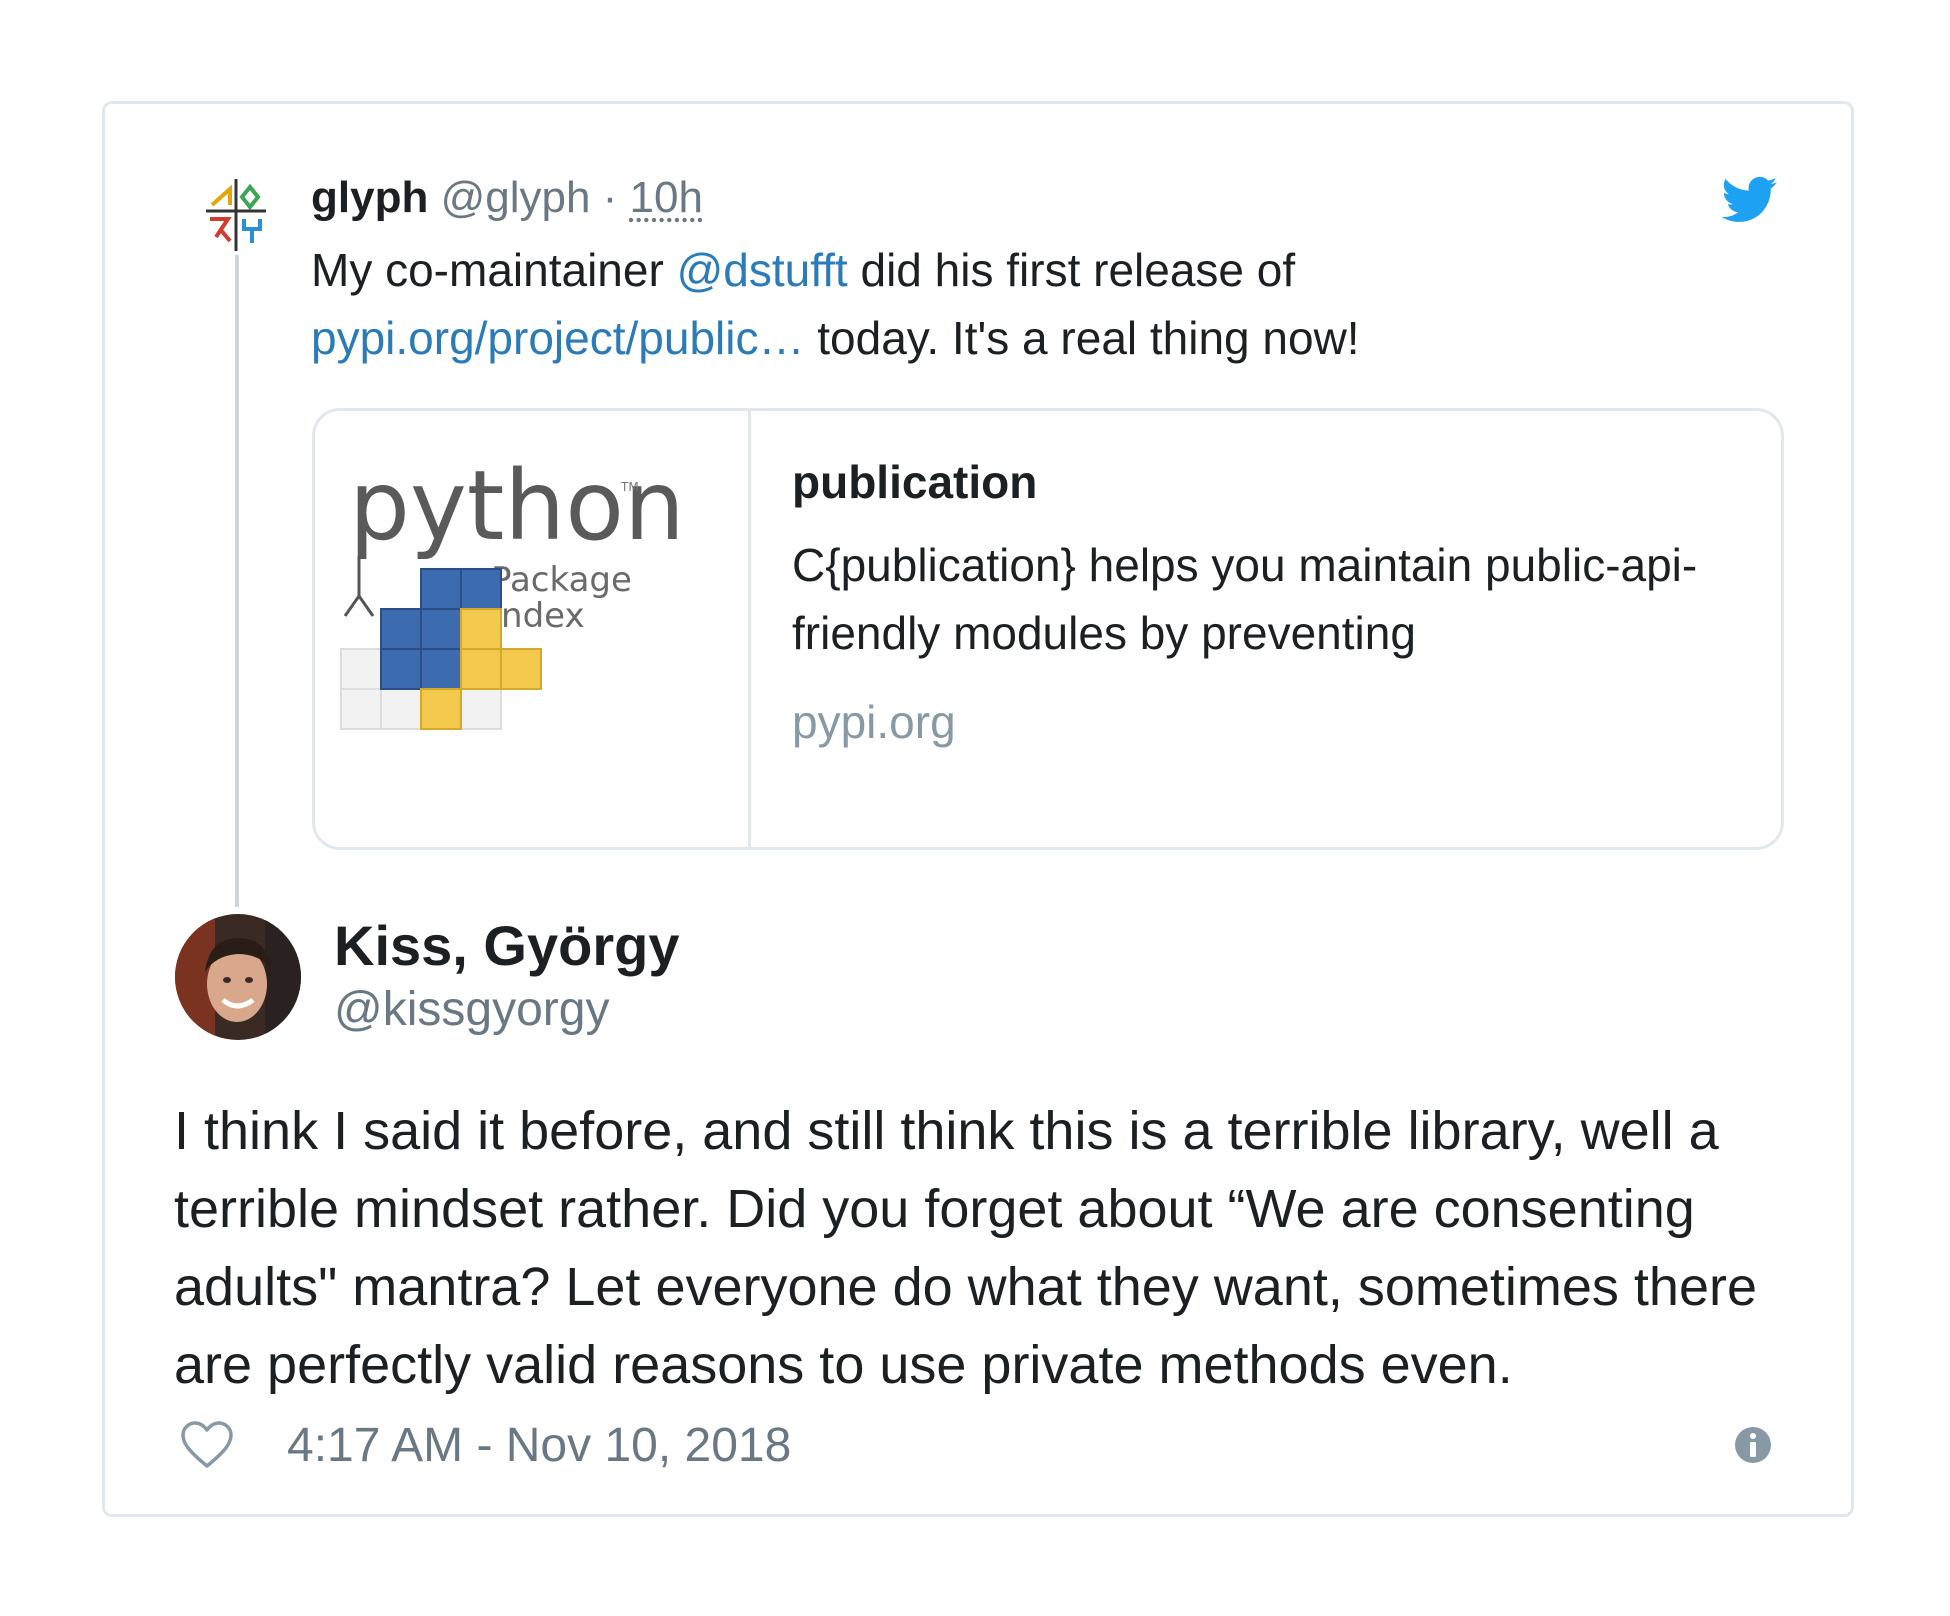 The width and height of the screenshot is (1950, 1616). Describe the element at coordinates (506, 945) in the screenshot. I see `author-name: Kiss, György` at that location.